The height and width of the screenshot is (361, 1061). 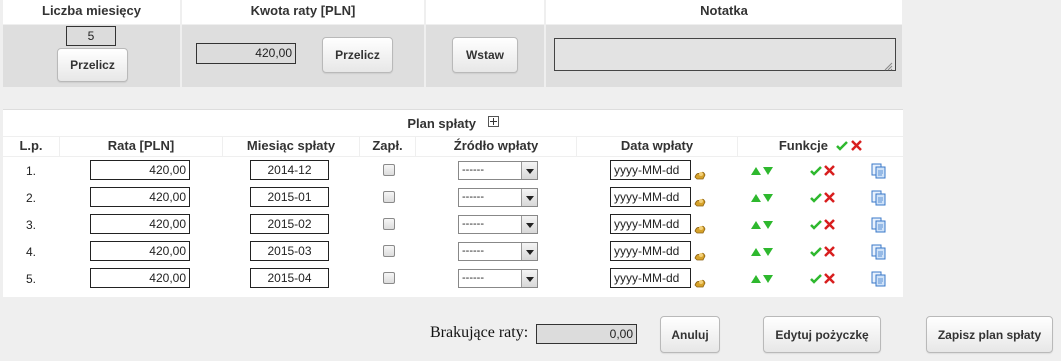 I want to click on plan-title: Plan spłaty, so click(x=441, y=123).